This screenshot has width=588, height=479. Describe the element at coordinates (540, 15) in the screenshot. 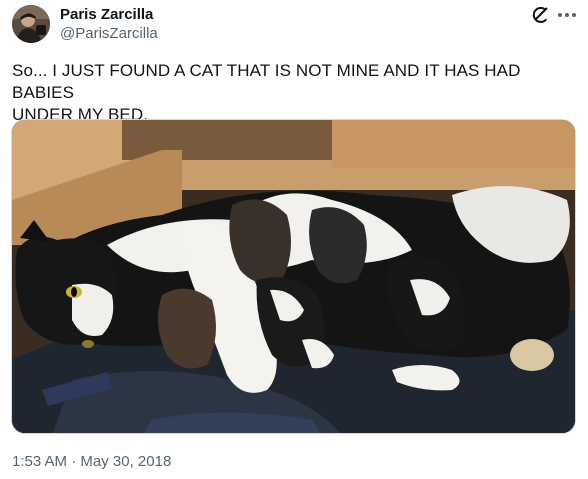

I see `grok-icon` at that location.